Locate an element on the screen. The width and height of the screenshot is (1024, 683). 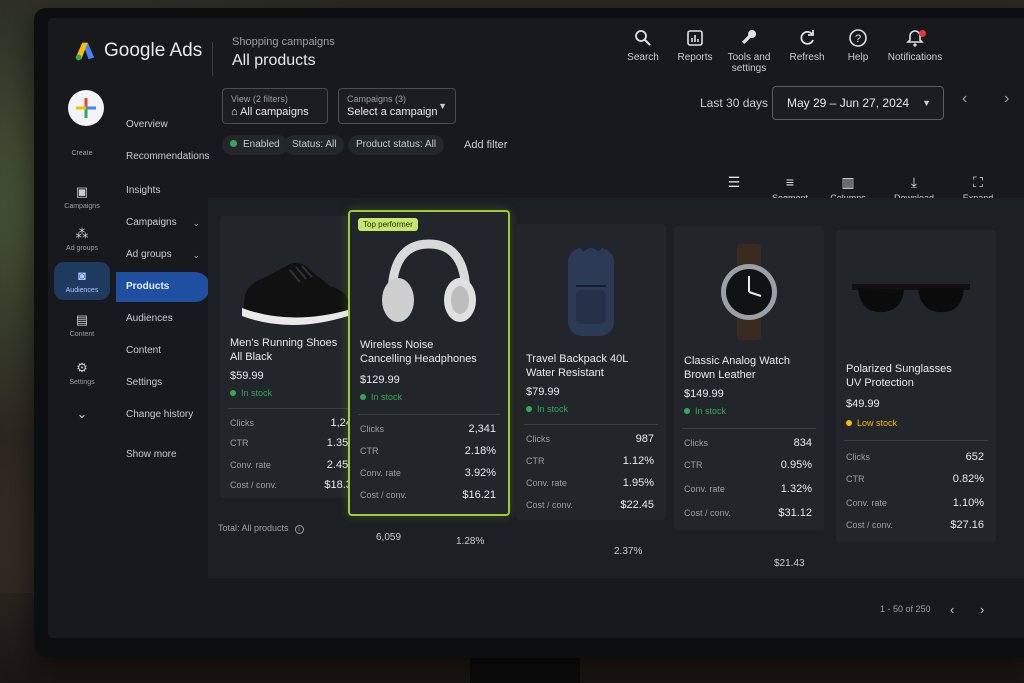
nav-item-overview: Overview is located at coordinates (163, 125).